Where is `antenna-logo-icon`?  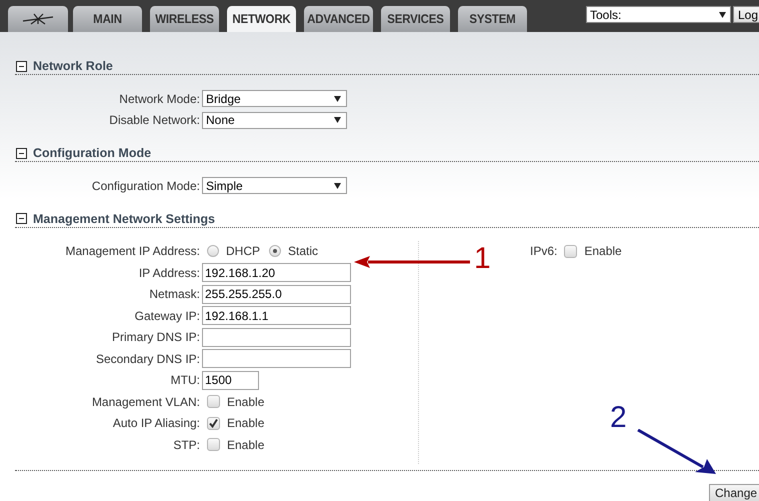 antenna-logo-icon is located at coordinates (38, 19).